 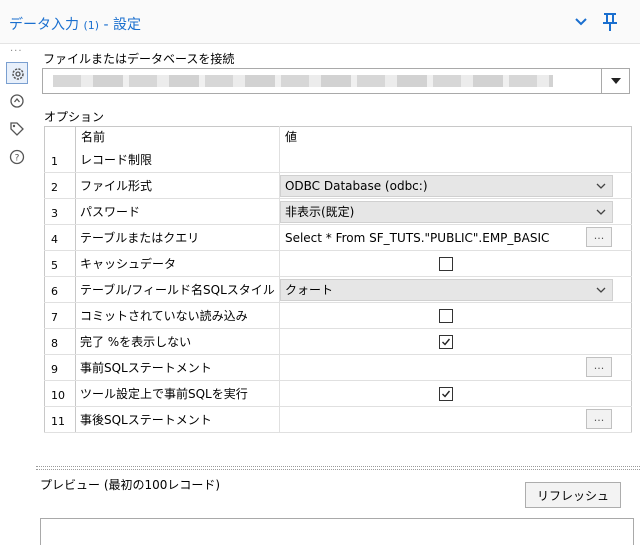 I want to click on table-row: 5 キャッシュデータ, so click(x=338, y=263).